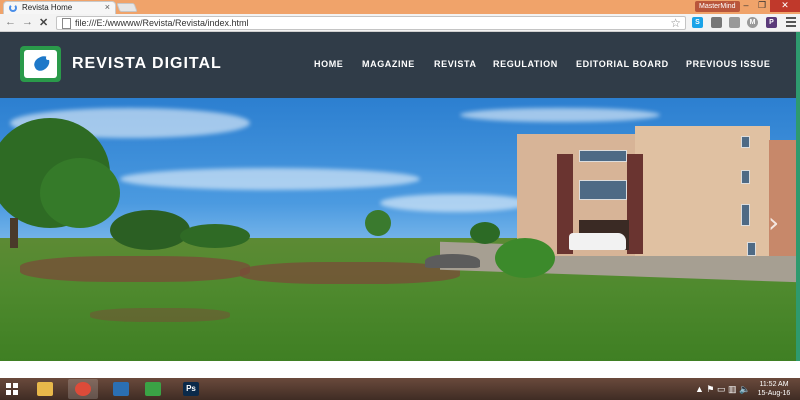 Image resolution: width=800 pixels, height=400 pixels. I want to click on page-body-gap, so click(400, 369).